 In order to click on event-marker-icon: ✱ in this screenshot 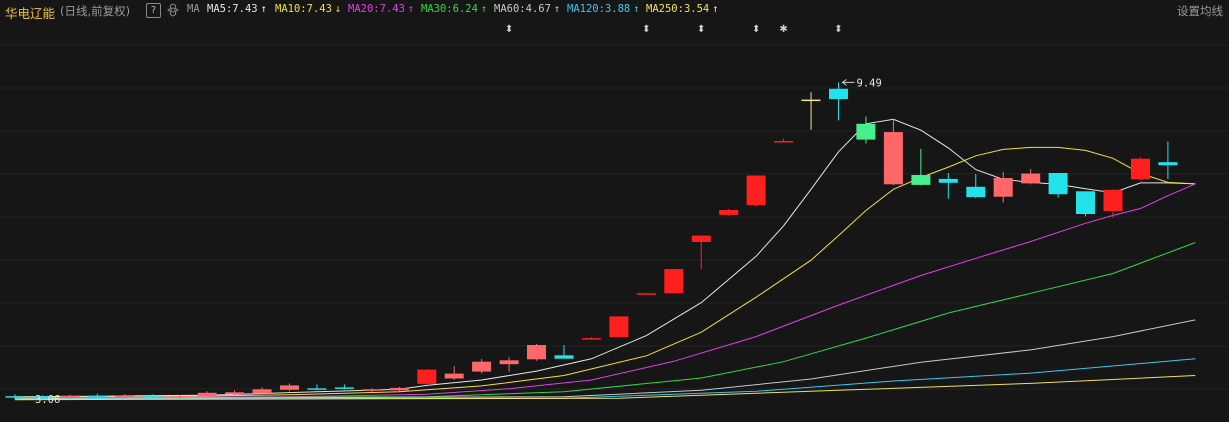, I will do `click(783, 29)`.